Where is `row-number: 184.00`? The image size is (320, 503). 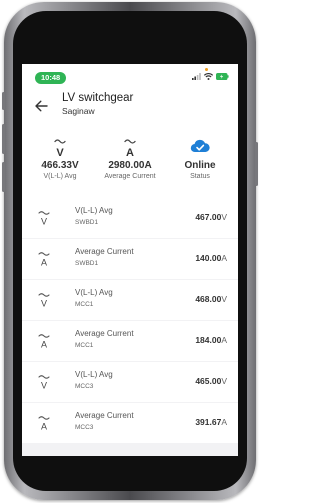
row-number: 184.00 is located at coordinates (208, 340).